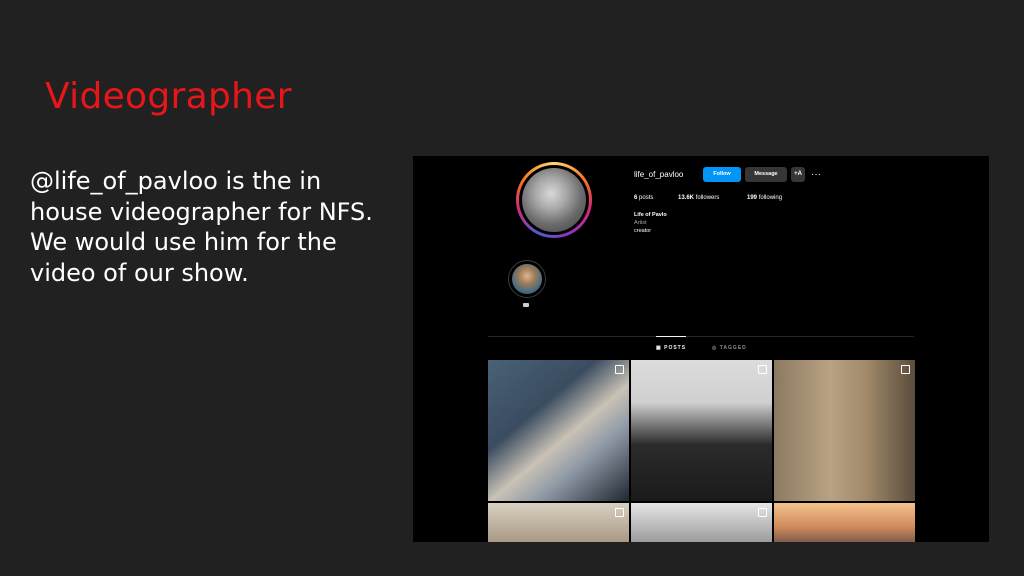 Image resolution: width=1024 pixels, height=576 pixels. Describe the element at coordinates (671, 348) in the screenshot. I see `tab-posts: ▦ POSTS` at that location.